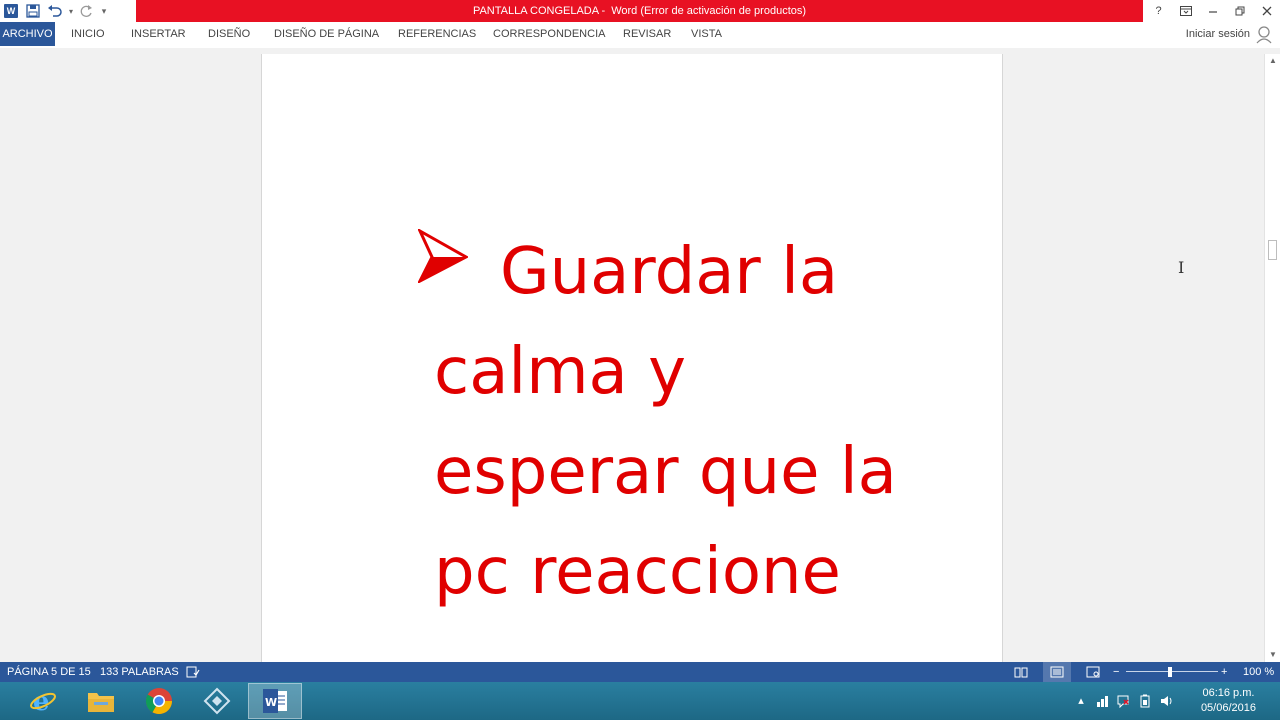 The image size is (1280, 720). I want to click on battery-icon, so click(1145, 701).